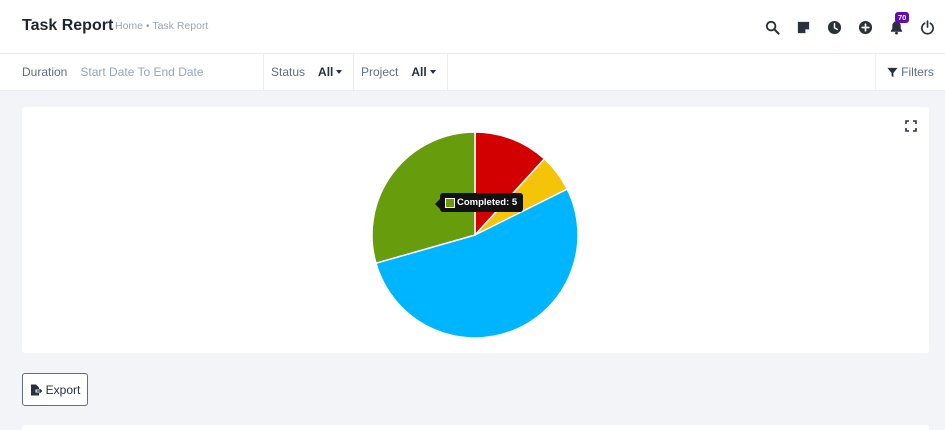 This screenshot has height=430, width=945. Describe the element at coordinates (288, 72) in the screenshot. I see `status-label: Status` at that location.